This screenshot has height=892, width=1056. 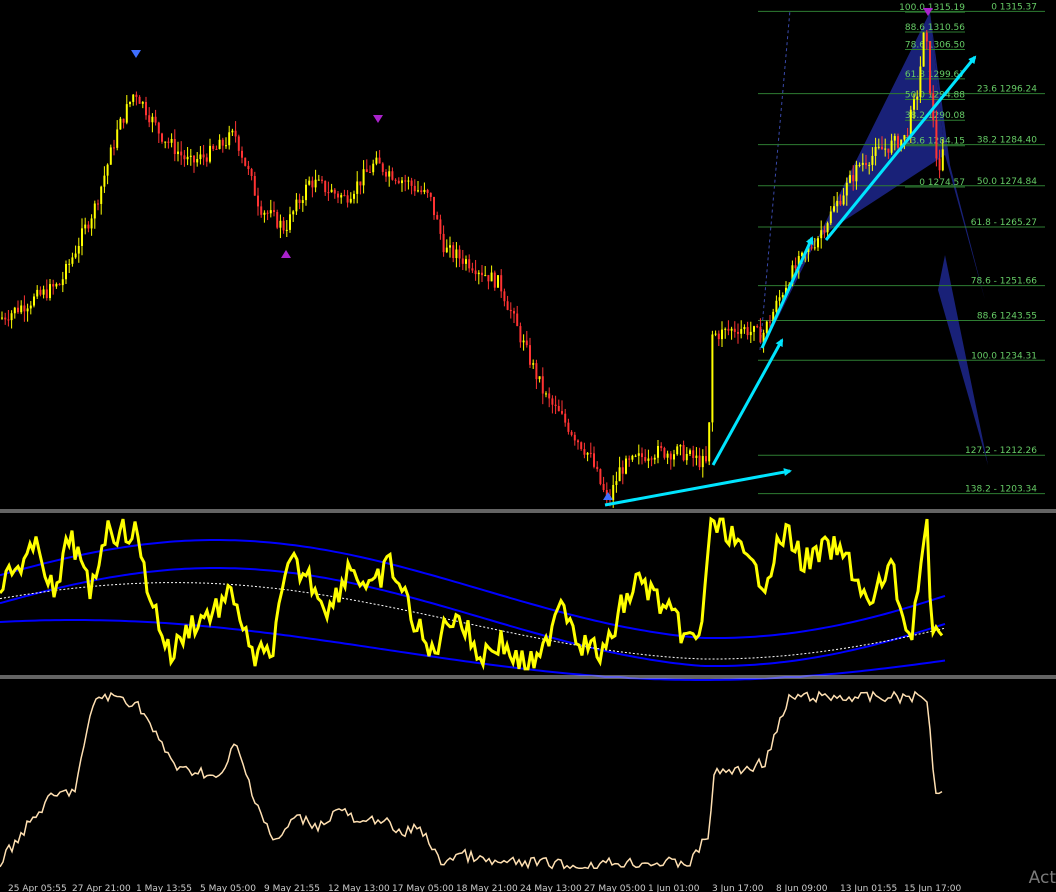 I want to click on fib-level-label: 38.2 1284.40, so click(x=1007, y=141).